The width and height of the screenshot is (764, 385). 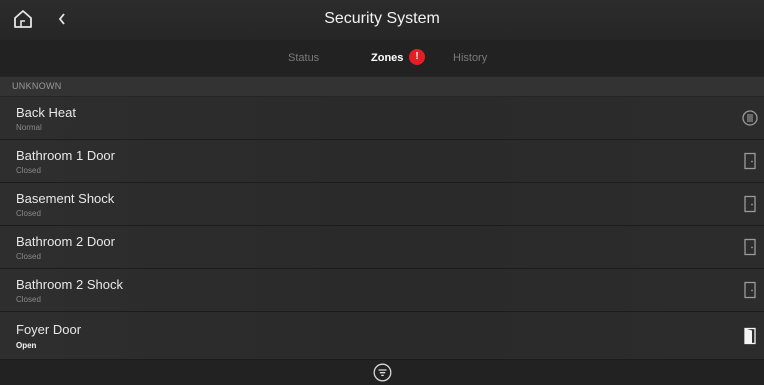 I want to click on heat-sensor-icon, so click(x=750, y=118).